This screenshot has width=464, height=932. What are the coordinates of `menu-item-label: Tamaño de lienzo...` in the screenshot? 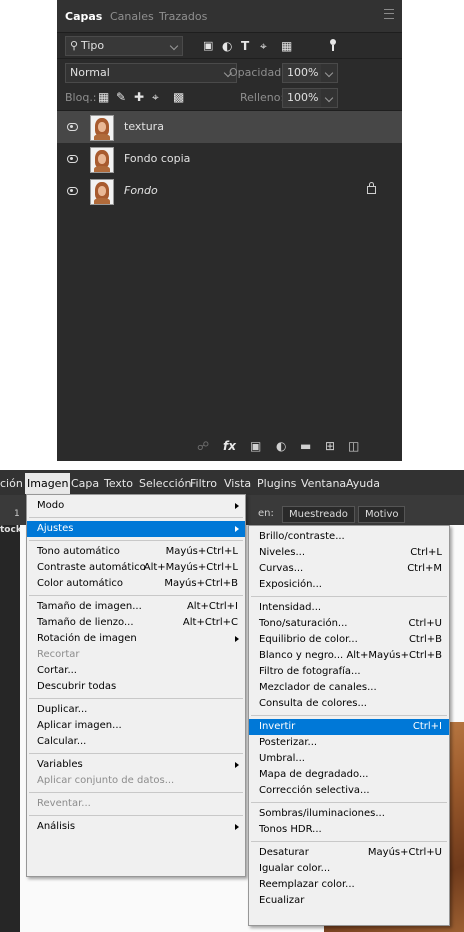 It's located at (85, 622).